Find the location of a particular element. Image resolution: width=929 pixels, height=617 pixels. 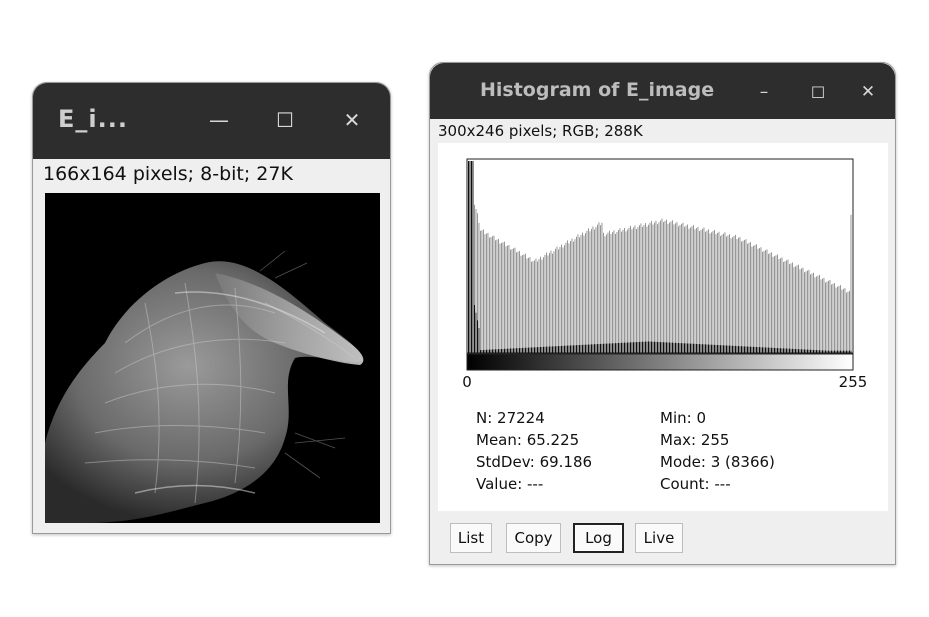

image-info-text: 166x164 pixels; 8-bit; 27K is located at coordinates (168, 174).